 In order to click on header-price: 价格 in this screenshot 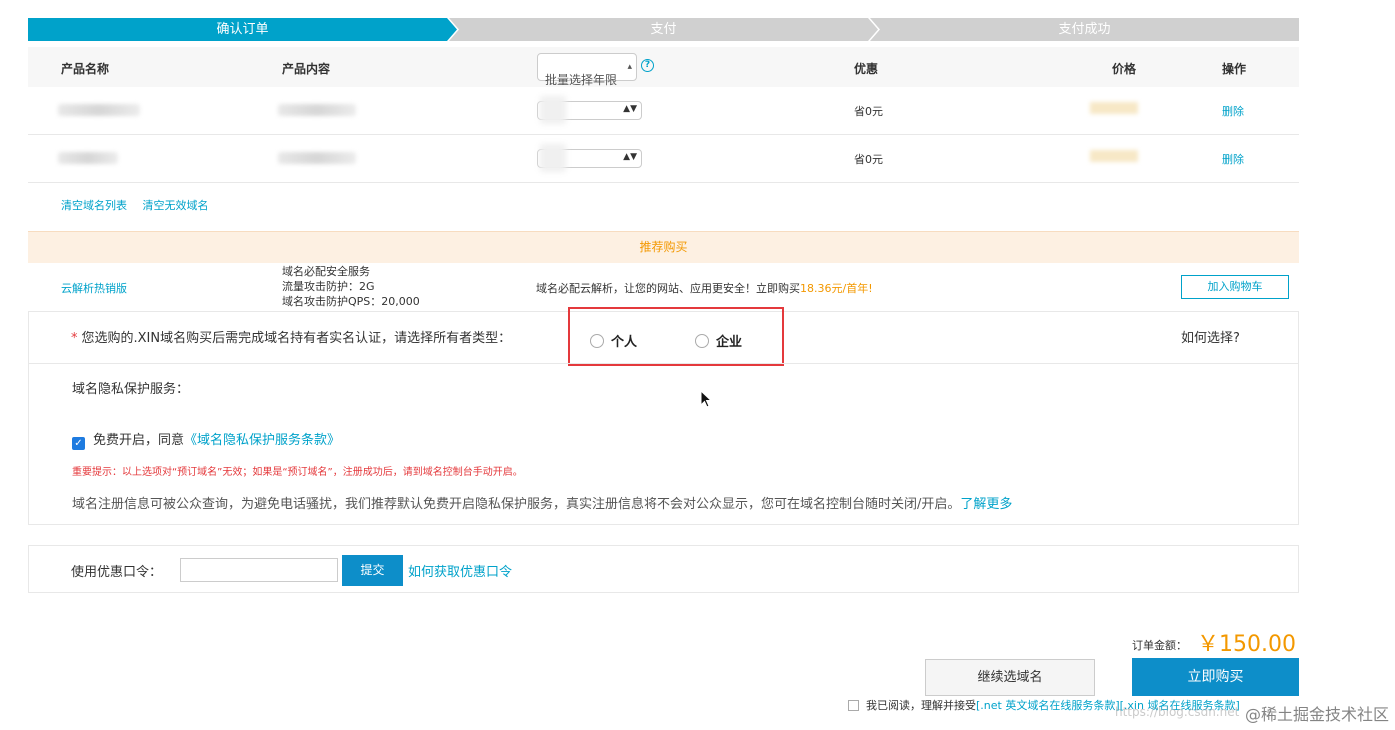, I will do `click(1124, 69)`.